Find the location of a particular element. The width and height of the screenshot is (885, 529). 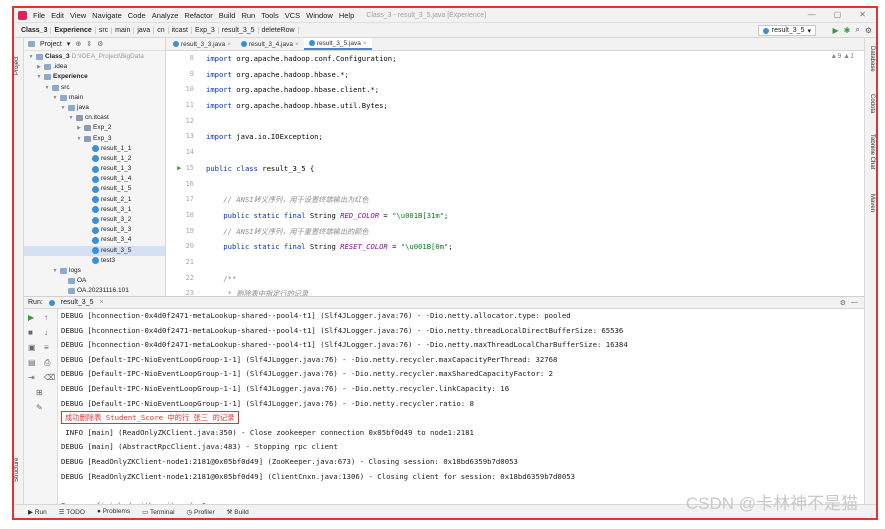

database-tool-tab: Database is located at coordinates (870, 66).